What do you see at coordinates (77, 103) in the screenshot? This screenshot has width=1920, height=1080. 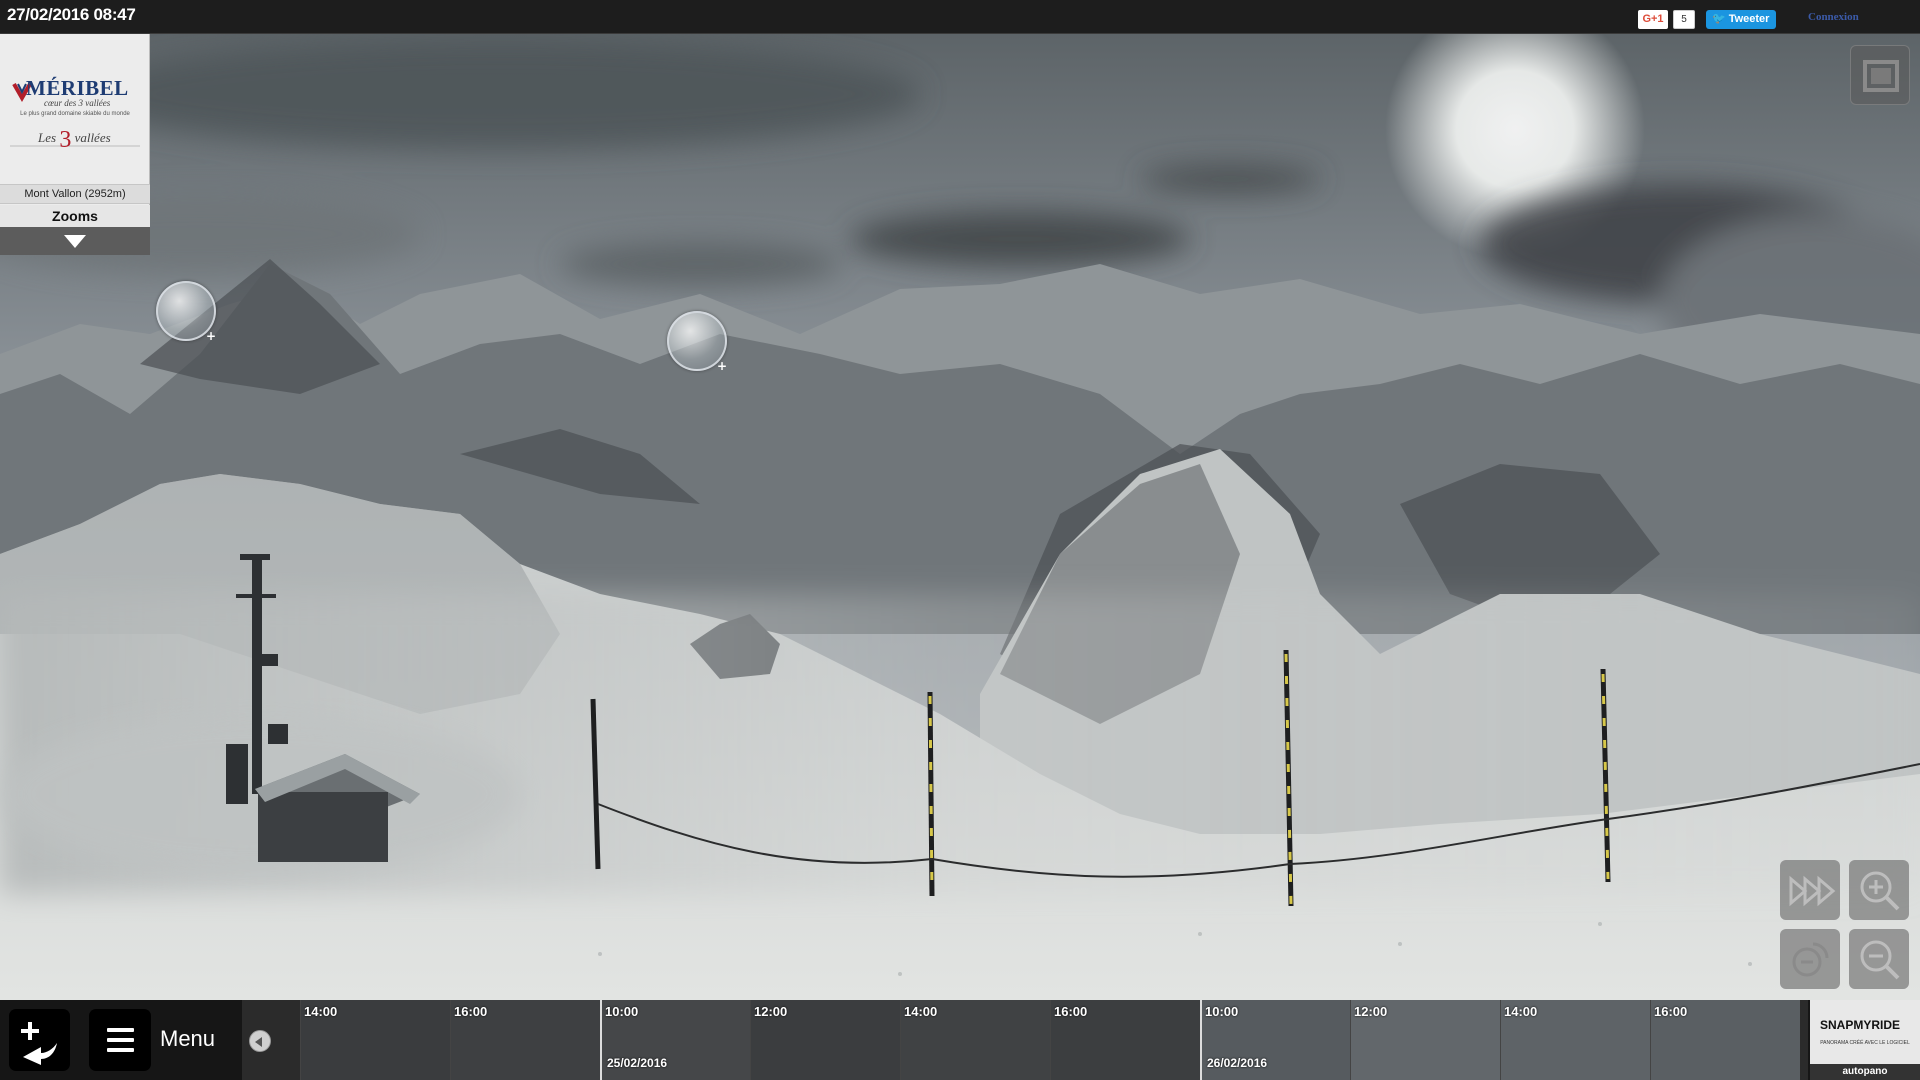 I see `brand-tagline: cœur des 3 vallées` at bounding box center [77, 103].